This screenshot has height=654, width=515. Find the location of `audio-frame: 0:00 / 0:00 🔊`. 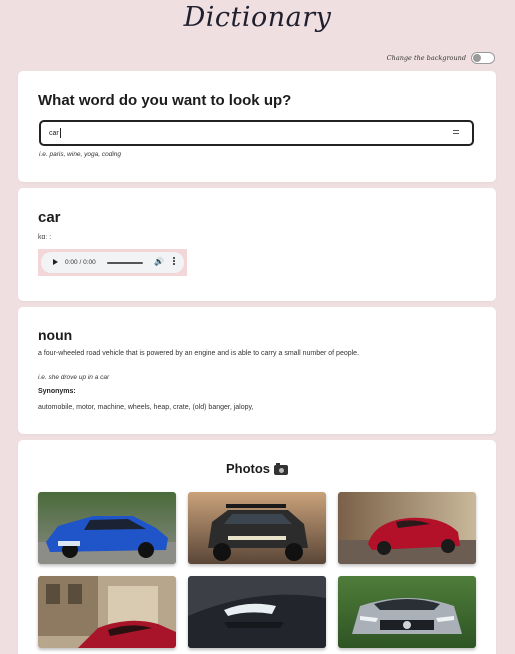

audio-frame: 0:00 / 0:00 🔊 is located at coordinates (112, 262).